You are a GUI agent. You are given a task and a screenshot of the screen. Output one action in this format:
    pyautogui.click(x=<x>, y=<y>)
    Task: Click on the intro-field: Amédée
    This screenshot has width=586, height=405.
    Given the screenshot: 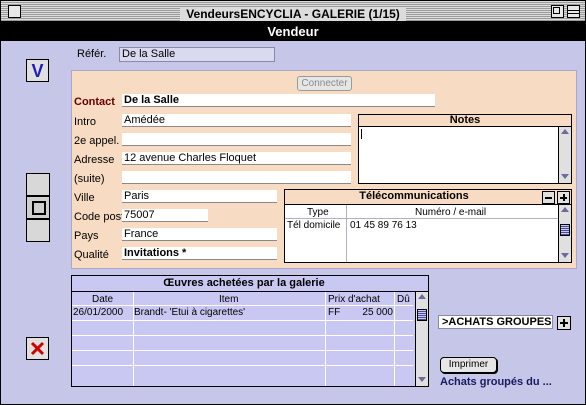 What is the action you would take?
    pyautogui.click(x=236, y=120)
    